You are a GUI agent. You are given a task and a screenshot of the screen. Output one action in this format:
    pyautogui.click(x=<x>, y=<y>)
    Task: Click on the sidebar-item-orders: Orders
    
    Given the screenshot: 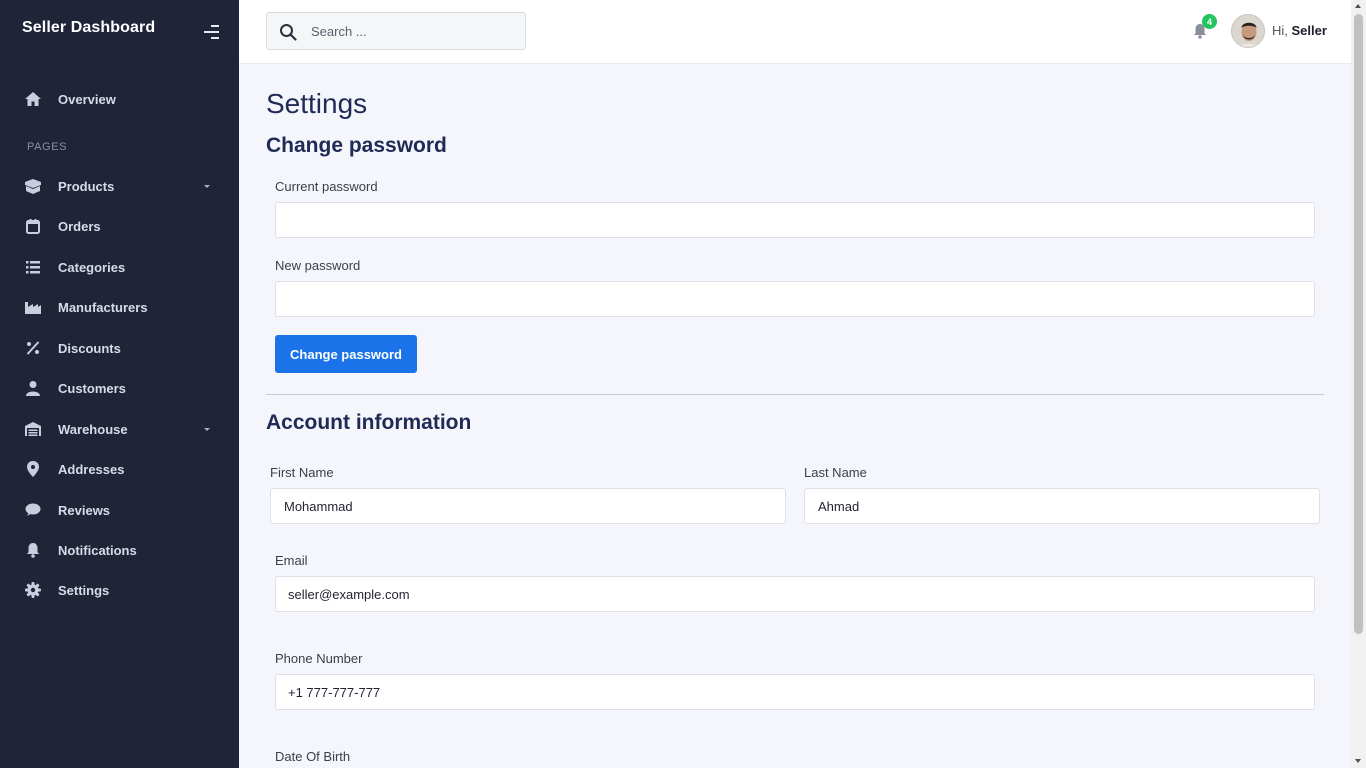 What is the action you would take?
    pyautogui.click(x=119, y=226)
    